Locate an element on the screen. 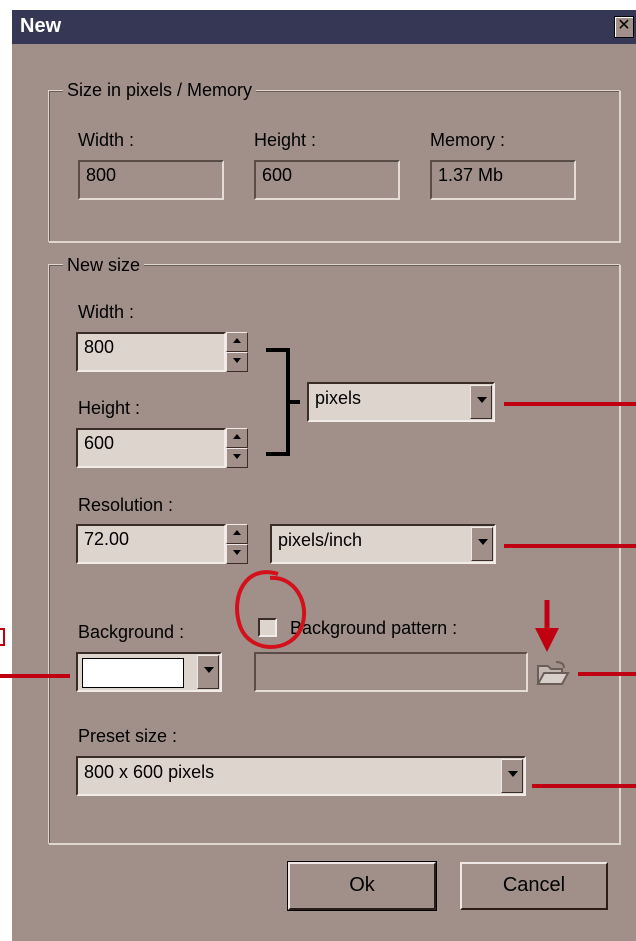 This screenshot has width=636, height=941. background-pattern-path-field is located at coordinates (391, 672).